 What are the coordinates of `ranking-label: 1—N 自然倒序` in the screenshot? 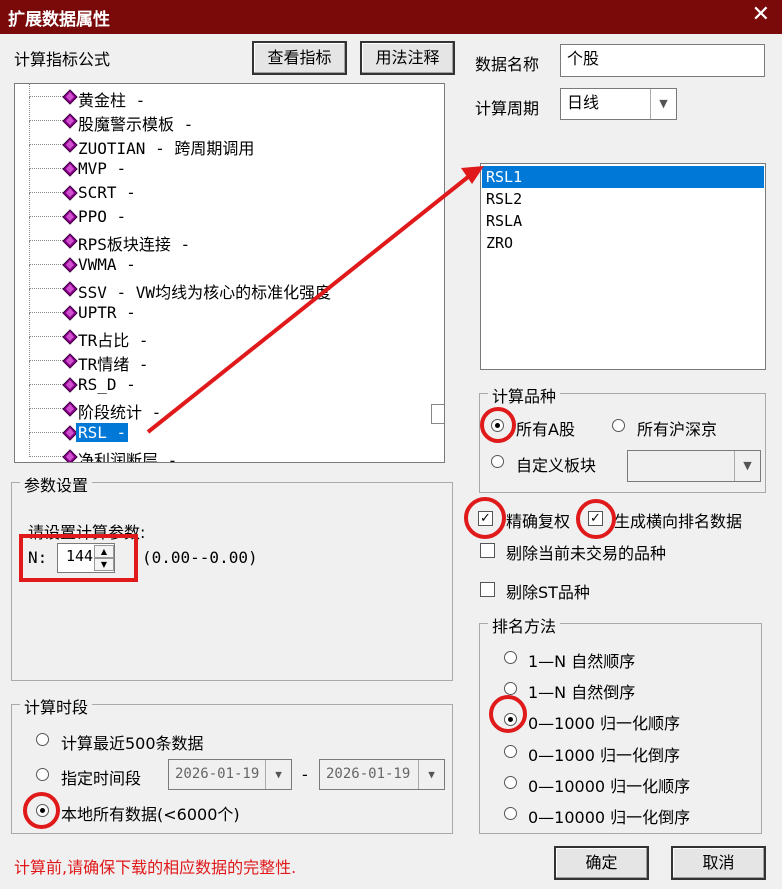 It's located at (582, 693).